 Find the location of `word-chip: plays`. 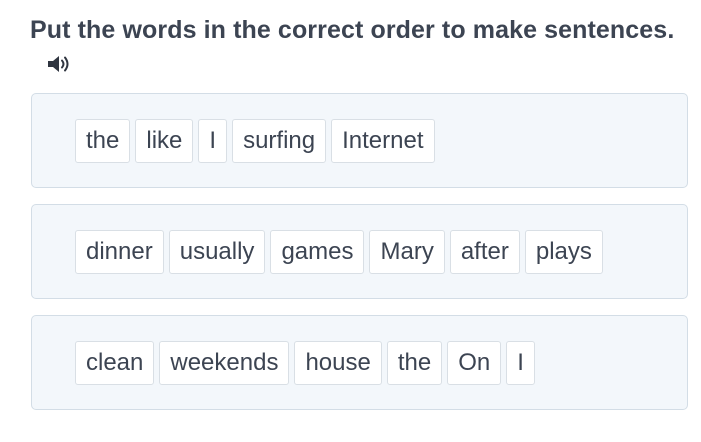

word-chip: plays is located at coordinates (563, 252).